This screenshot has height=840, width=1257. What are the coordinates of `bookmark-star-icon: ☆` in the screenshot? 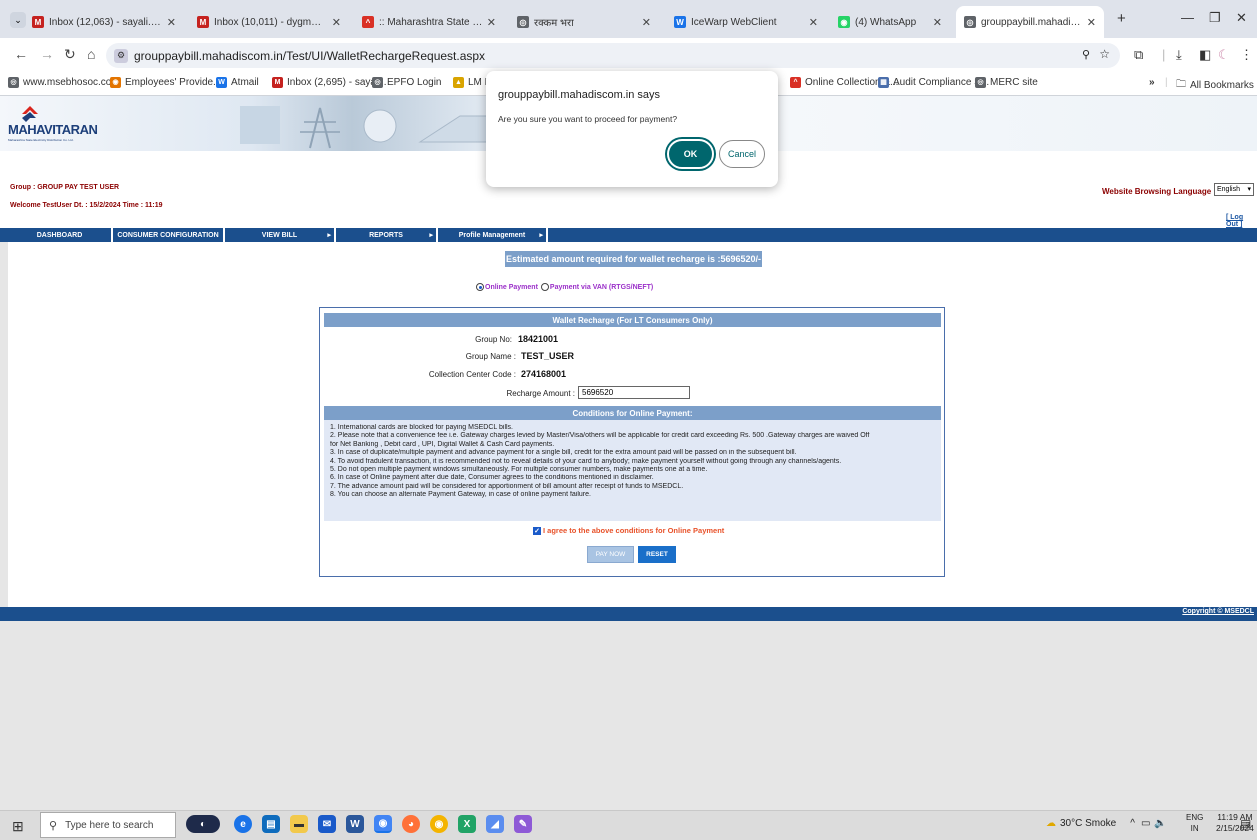 It's located at (1104, 54).